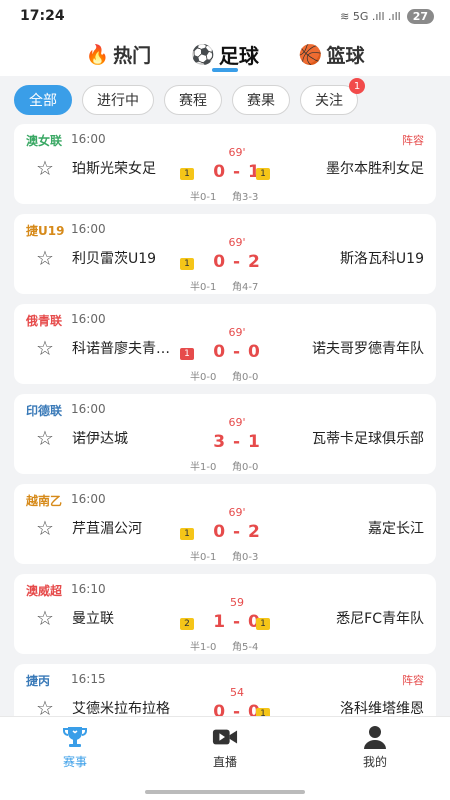 This screenshot has width=450, height=800. I want to click on status-icons: ≋ 5G .ıll .ıll 27, so click(387, 16).